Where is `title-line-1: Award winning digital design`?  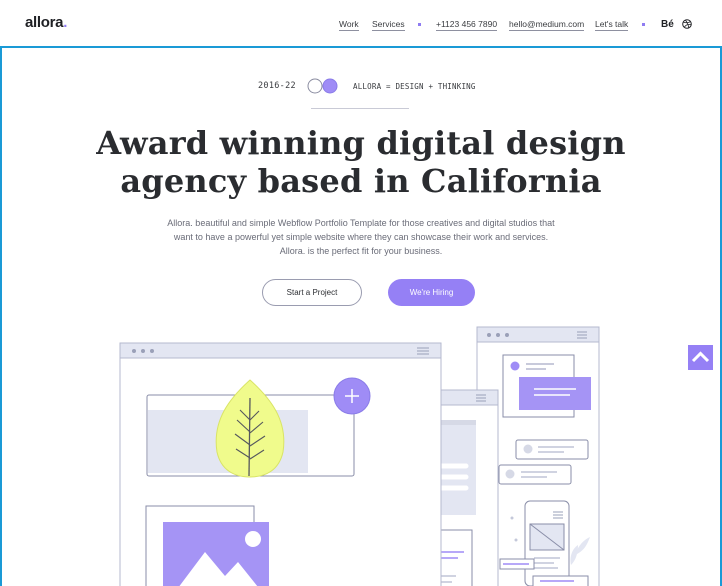
title-line-1: Award winning digital design is located at coordinates (361, 143).